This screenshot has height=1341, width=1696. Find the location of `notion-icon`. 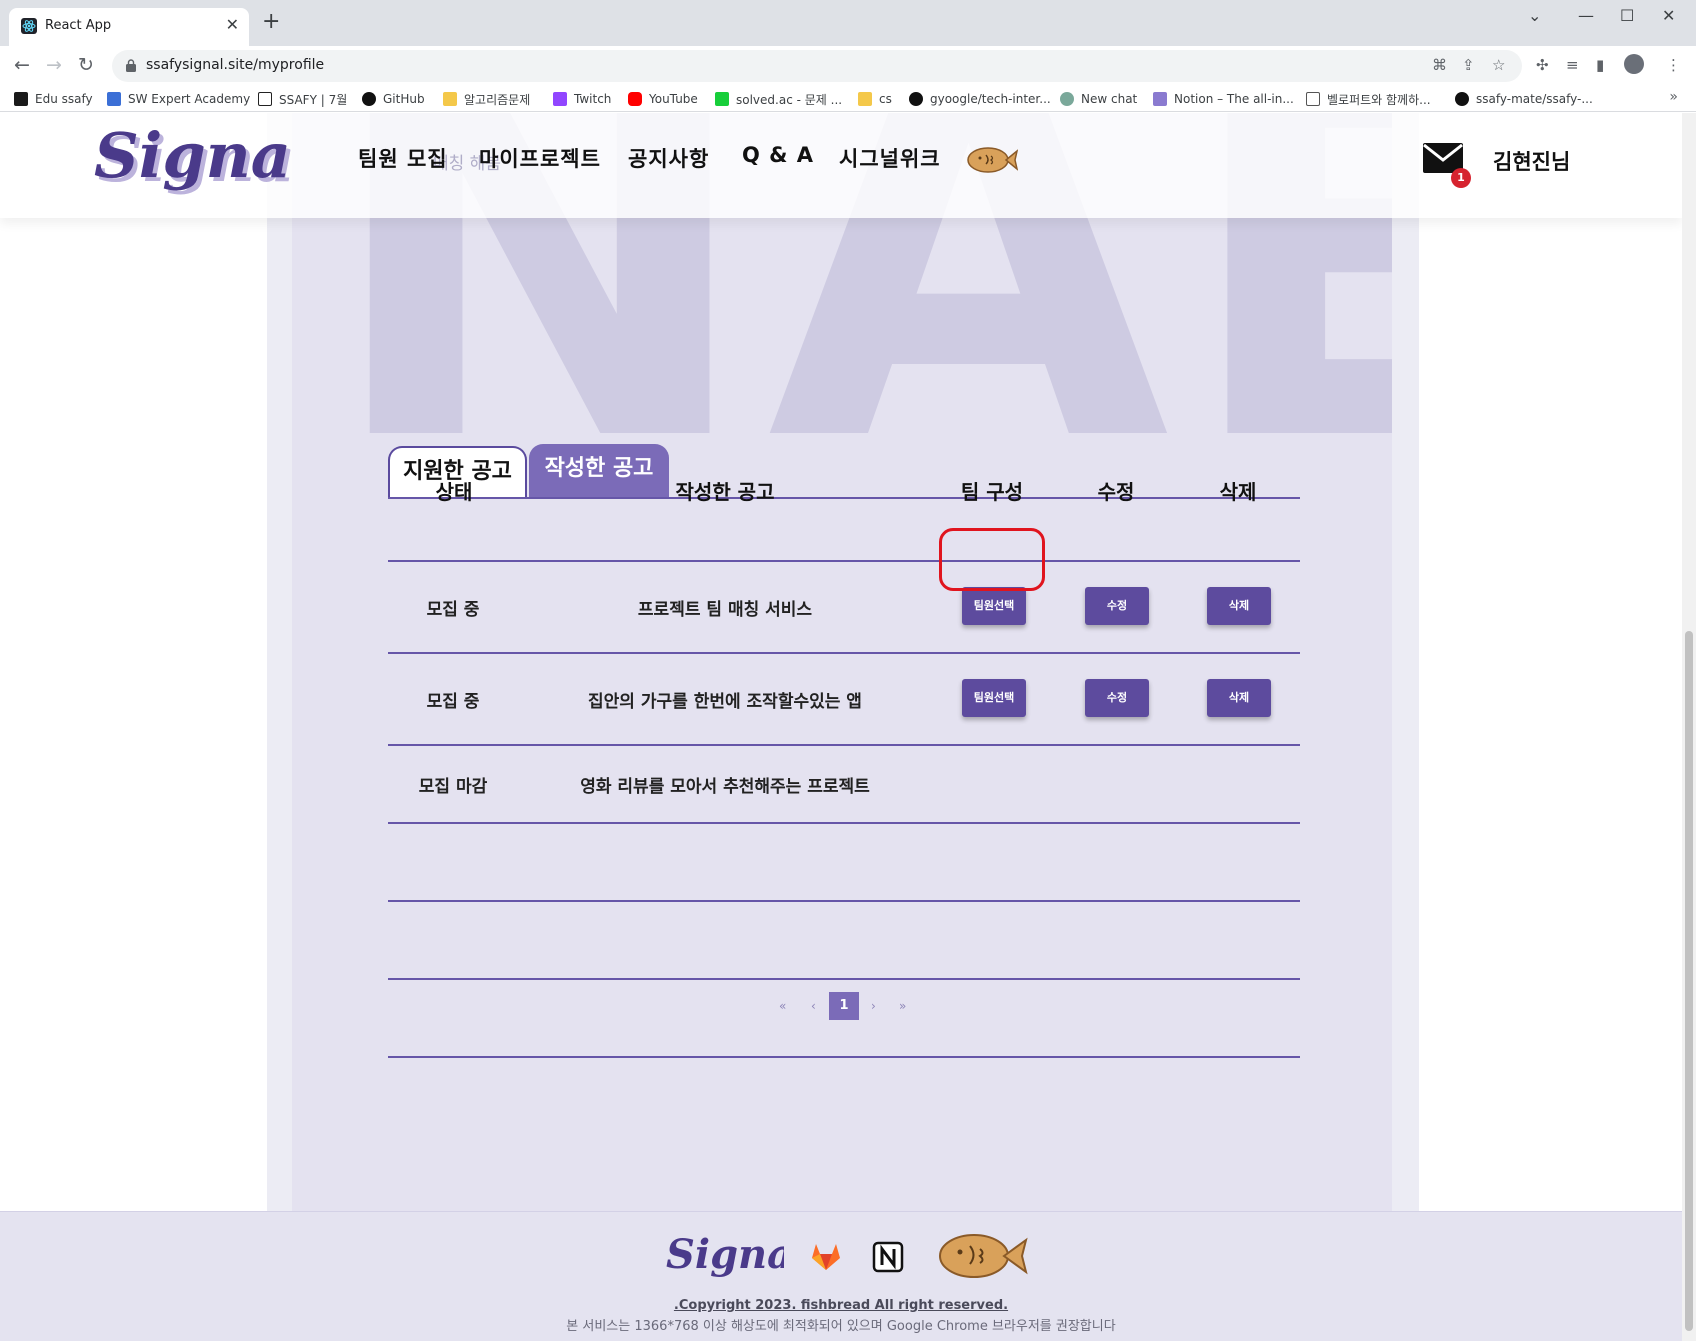

notion-icon is located at coordinates (888, 1257).